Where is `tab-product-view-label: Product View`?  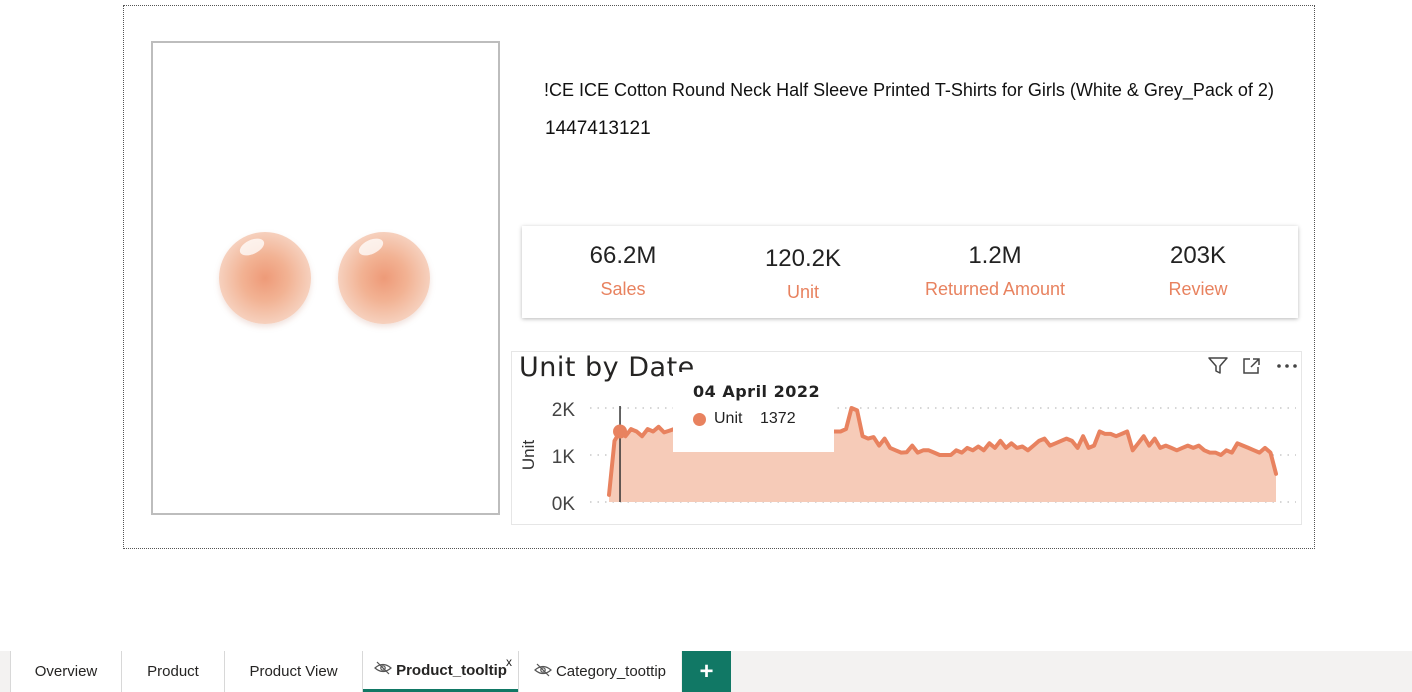
tab-product-view-label: Product View is located at coordinates (293, 671).